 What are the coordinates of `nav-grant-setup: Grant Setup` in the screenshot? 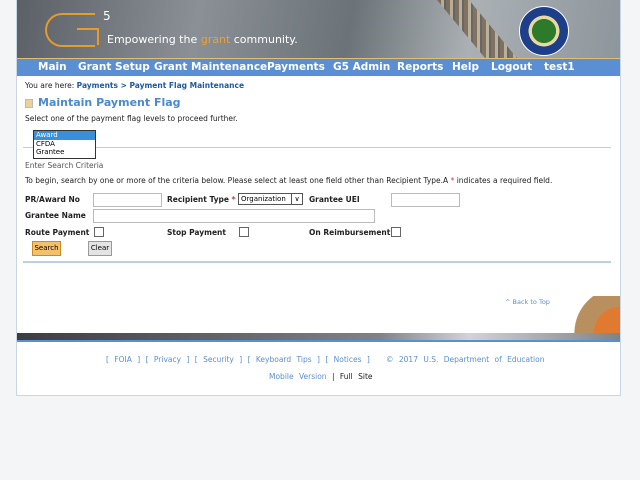 It's located at (114, 67).